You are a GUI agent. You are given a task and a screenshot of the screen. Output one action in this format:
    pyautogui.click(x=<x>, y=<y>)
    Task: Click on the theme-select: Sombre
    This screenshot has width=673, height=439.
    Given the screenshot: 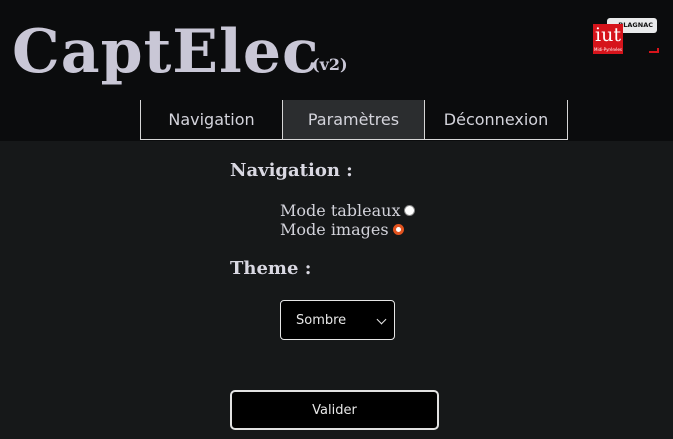 What is the action you would take?
    pyautogui.click(x=337, y=320)
    